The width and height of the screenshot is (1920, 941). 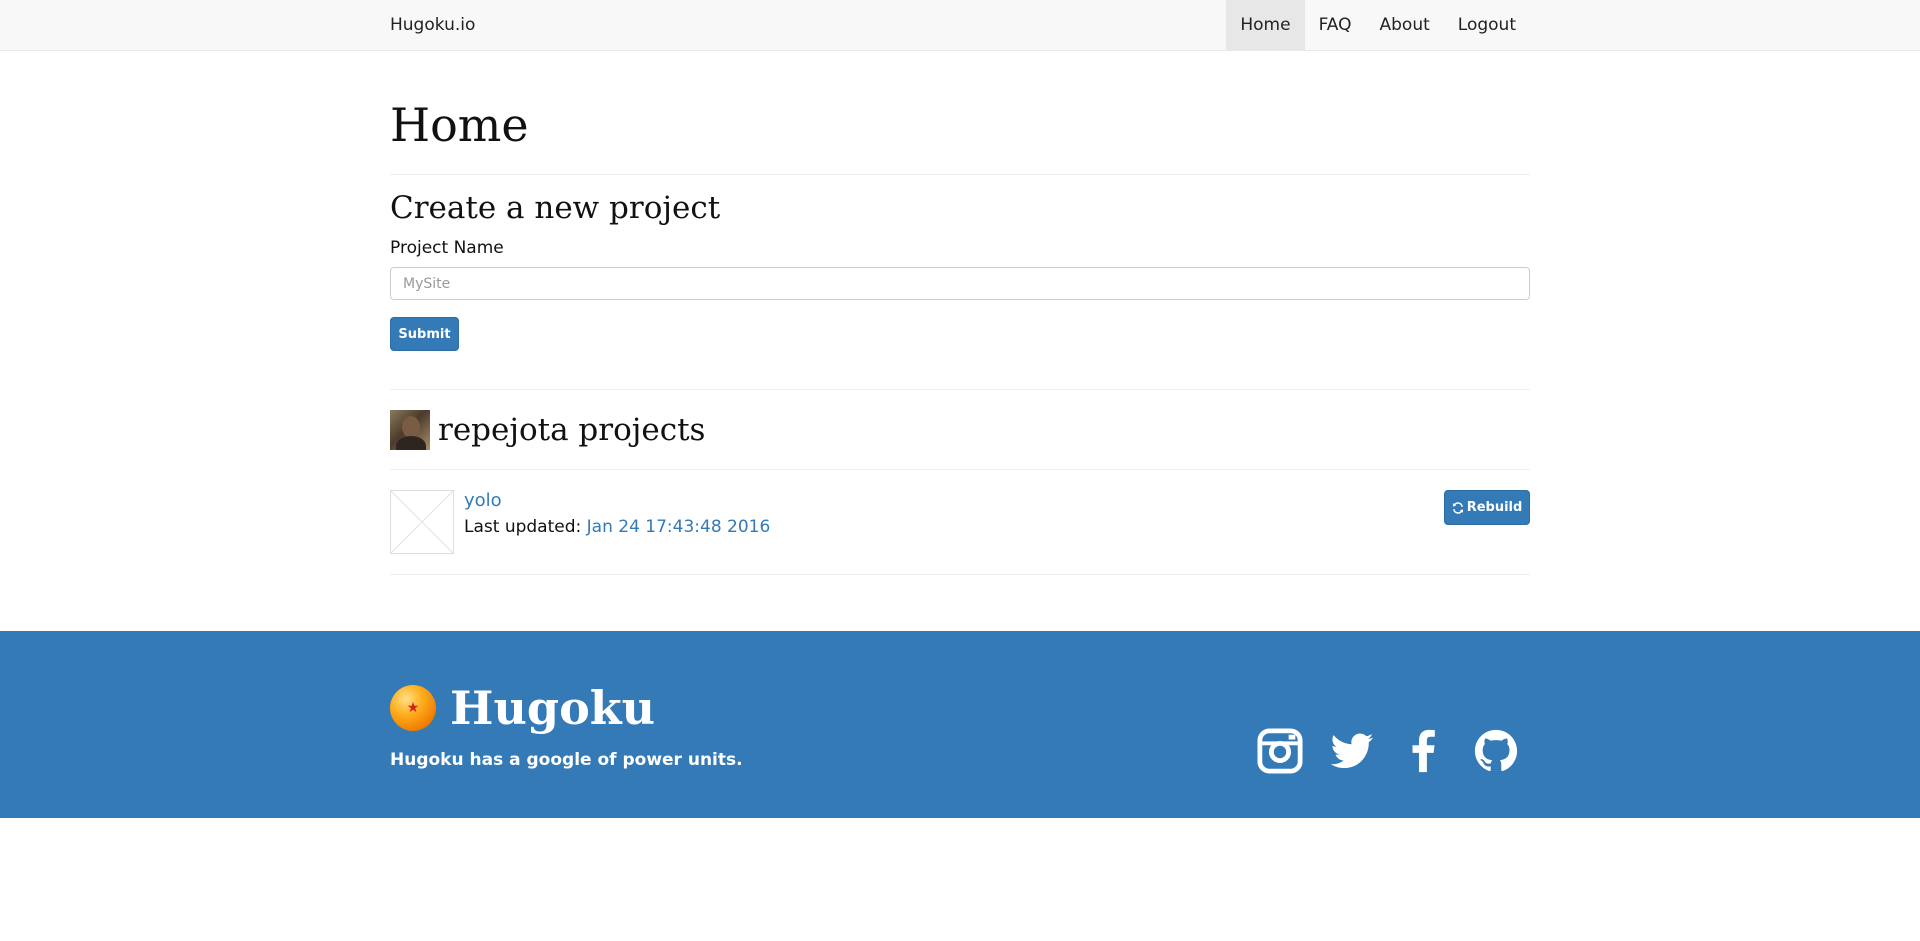 I want to click on brand-link: Hugoku.io, so click(x=432, y=25).